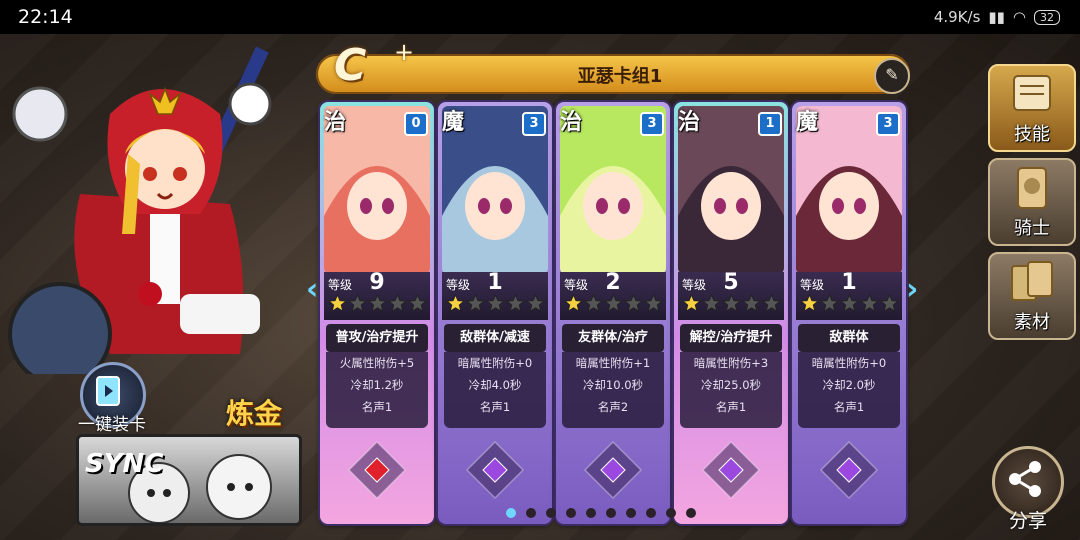 Image resolution: width=1080 pixels, height=540 pixels. I want to click on next-deck-arrow-icon: ›, so click(914, 290).